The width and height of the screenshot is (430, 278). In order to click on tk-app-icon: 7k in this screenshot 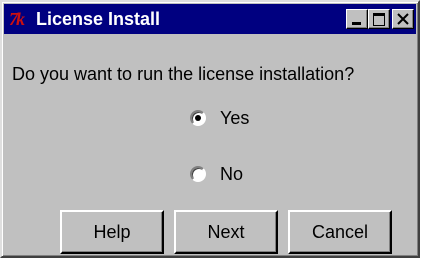, I will do `click(17, 19)`.